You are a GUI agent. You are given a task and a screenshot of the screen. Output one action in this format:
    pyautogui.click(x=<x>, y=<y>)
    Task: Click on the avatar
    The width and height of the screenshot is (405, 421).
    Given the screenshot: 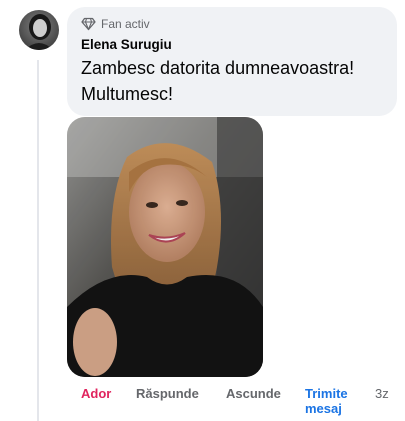 What is the action you would take?
    pyautogui.click(x=39, y=30)
    